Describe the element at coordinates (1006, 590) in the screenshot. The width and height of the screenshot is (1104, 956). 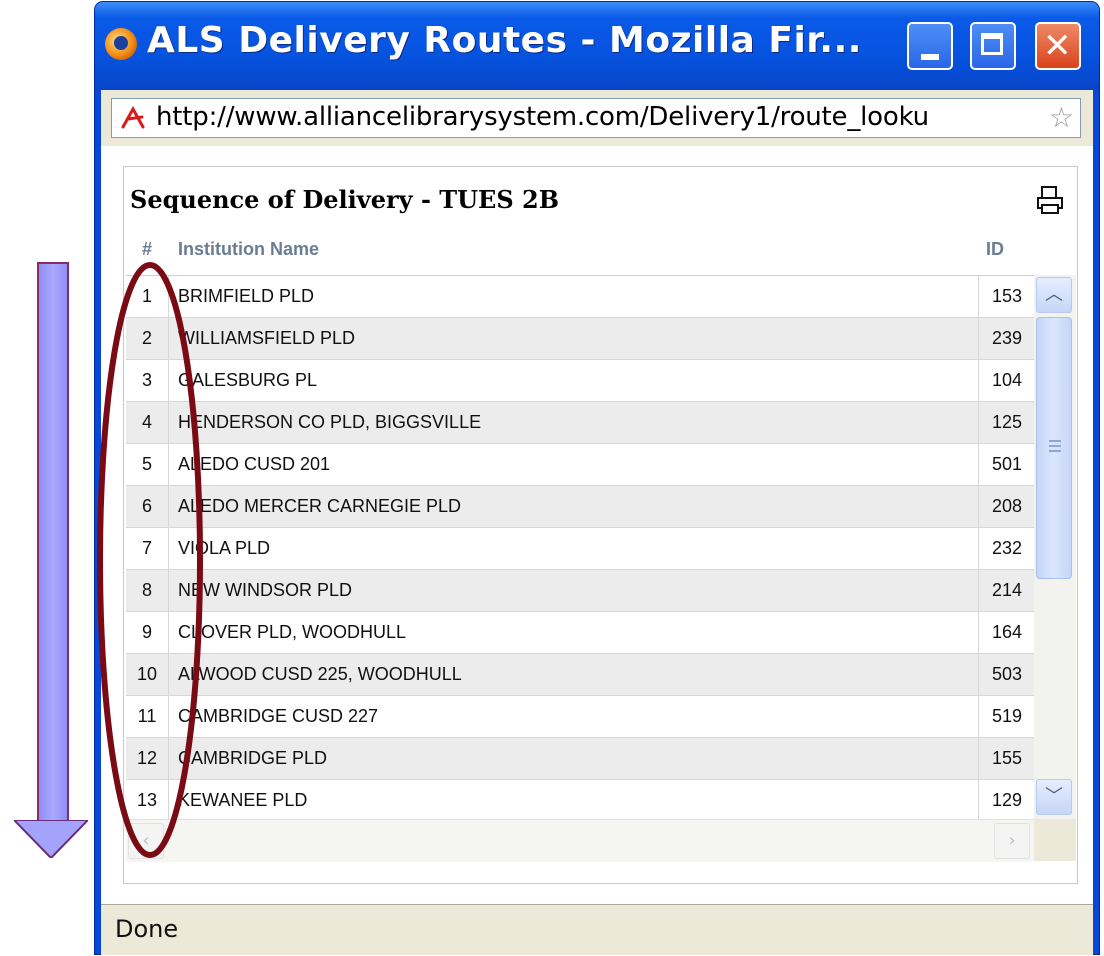
I see `institution-id: 214` at that location.